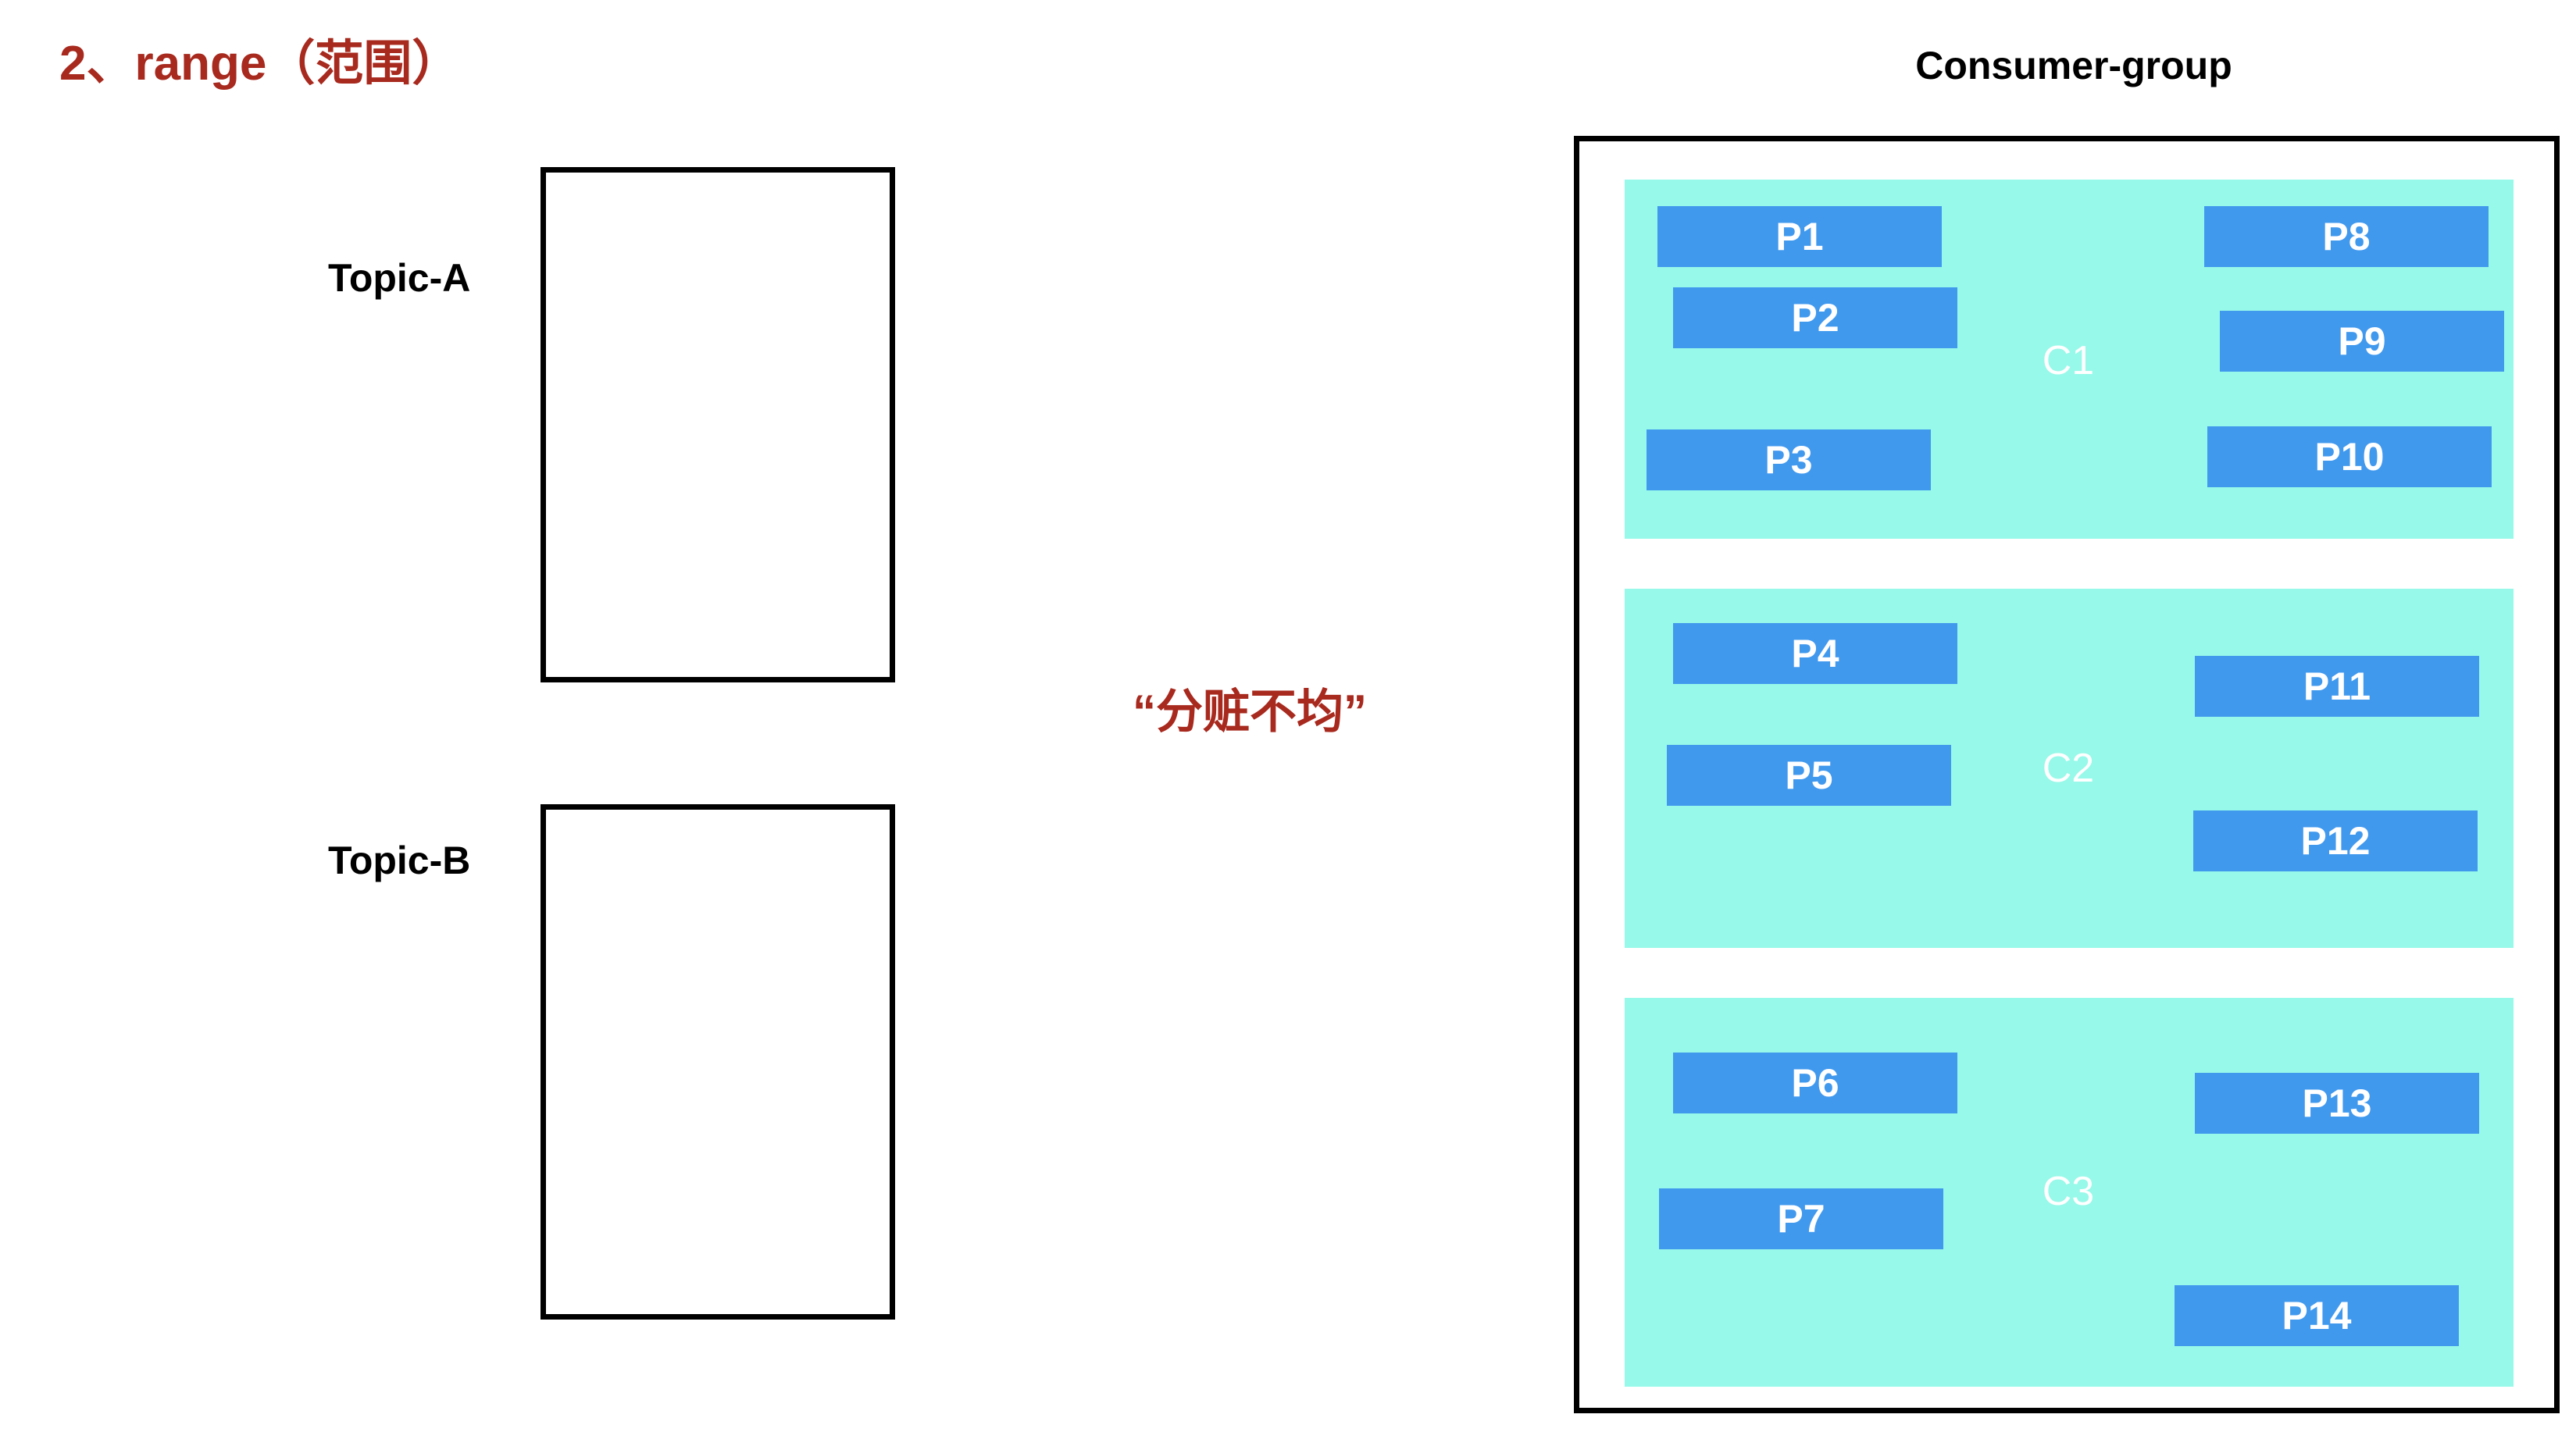 The height and width of the screenshot is (1432, 2576). Describe the element at coordinates (2317, 1316) in the screenshot. I see `partition-p14: P14` at that location.